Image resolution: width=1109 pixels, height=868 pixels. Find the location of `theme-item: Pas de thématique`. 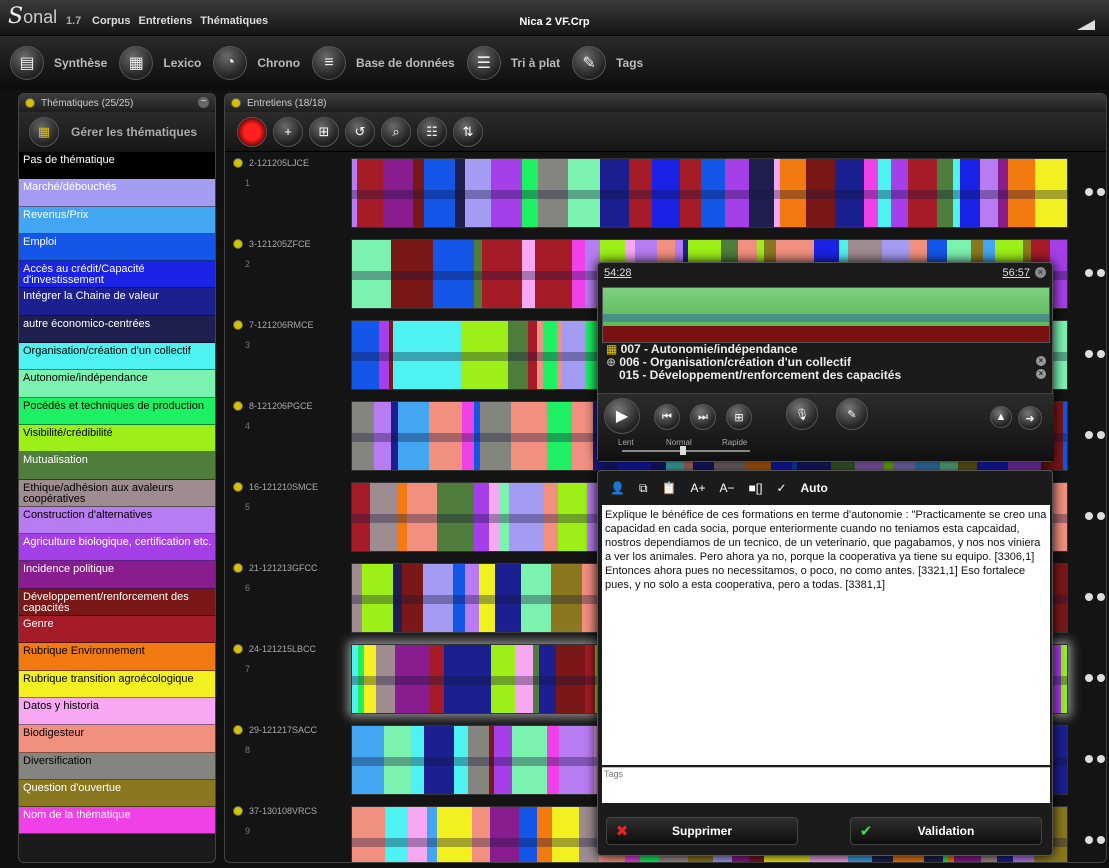

theme-item: Pas de thématique is located at coordinates (117, 166).